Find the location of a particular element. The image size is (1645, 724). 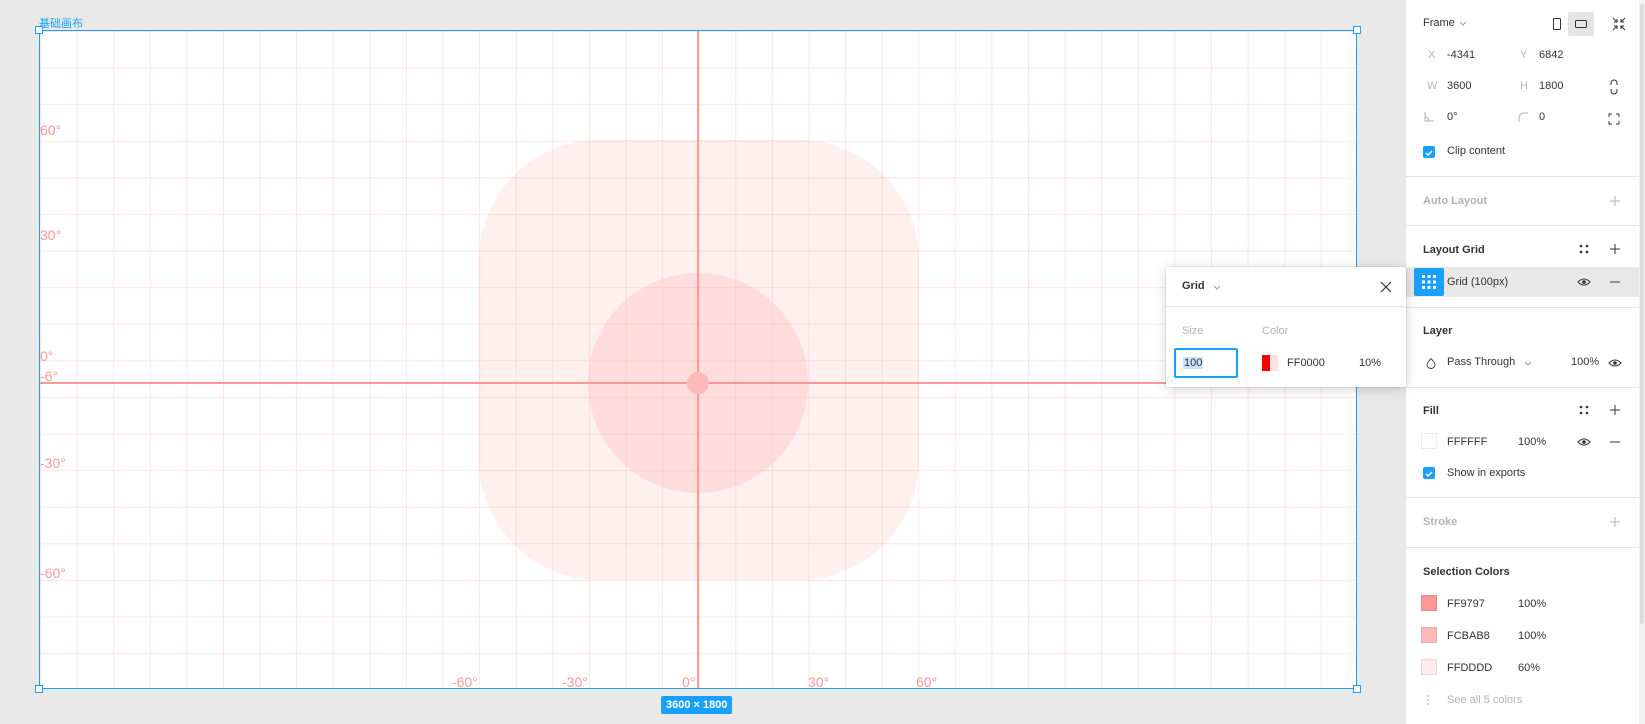

clip-content-label: Clip content is located at coordinates (1476, 151).